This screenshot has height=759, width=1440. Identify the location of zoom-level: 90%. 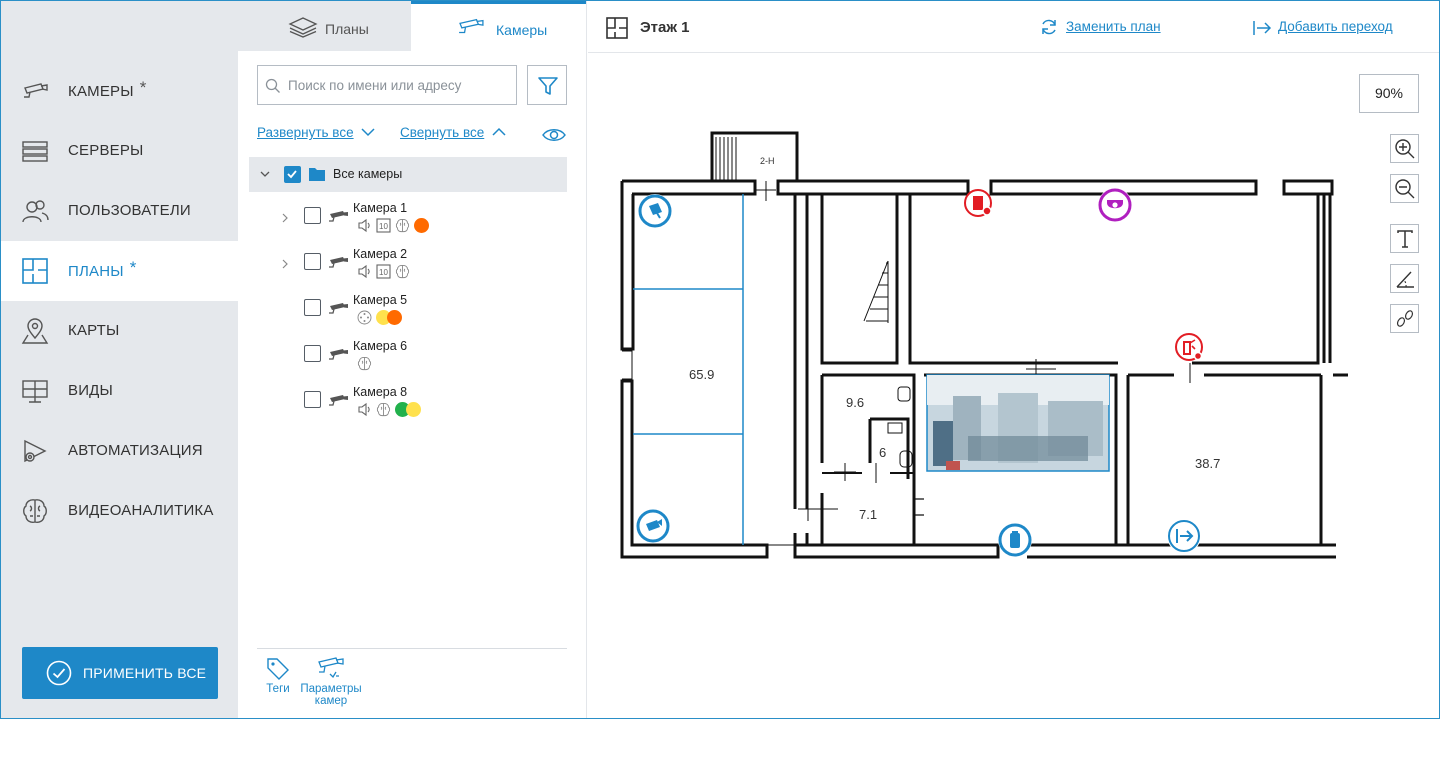
(1389, 93).